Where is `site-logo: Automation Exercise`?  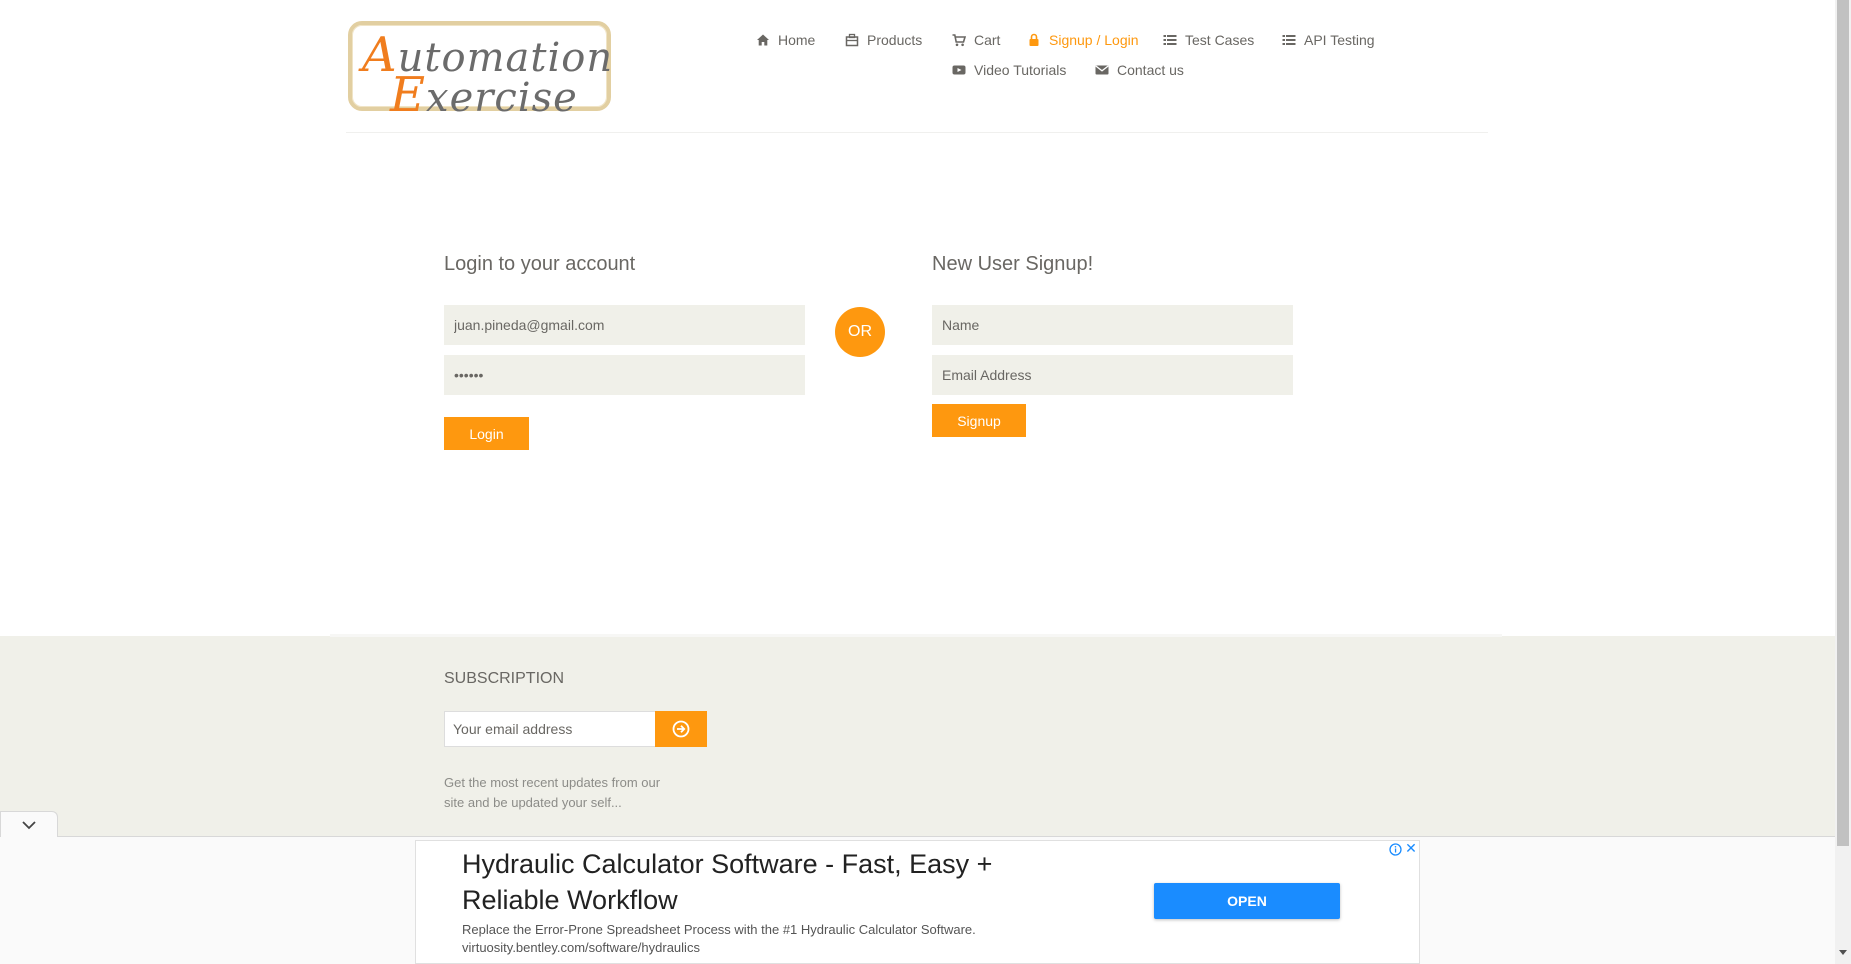 site-logo: Automation Exercise is located at coordinates (480, 72).